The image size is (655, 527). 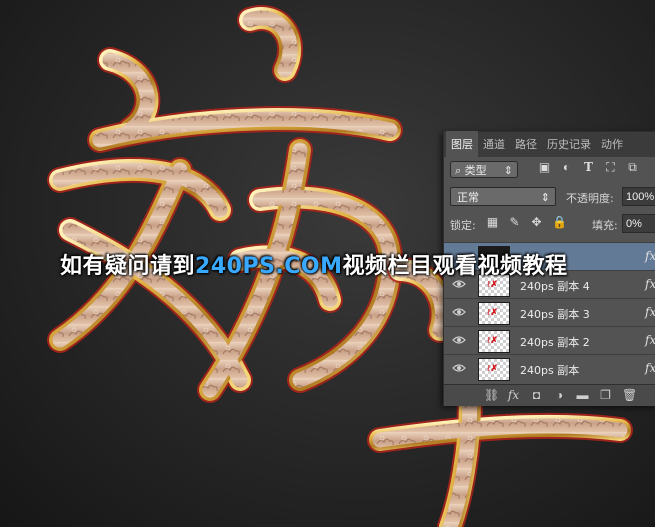 I want to click on watermark-site: 240PS.COM, so click(x=269, y=266).